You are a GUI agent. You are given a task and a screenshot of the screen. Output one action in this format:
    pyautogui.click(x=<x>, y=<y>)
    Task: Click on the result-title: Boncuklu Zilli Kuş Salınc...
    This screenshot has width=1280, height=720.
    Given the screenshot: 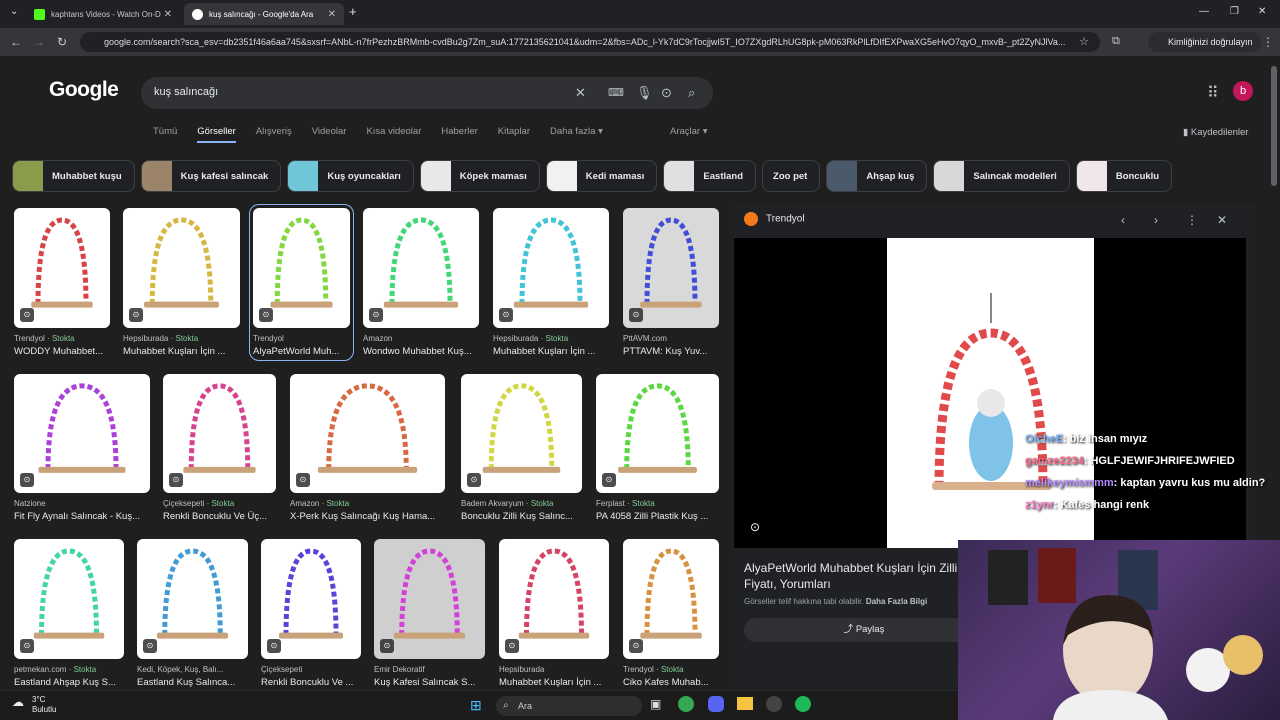 What is the action you would take?
    pyautogui.click(x=521, y=516)
    